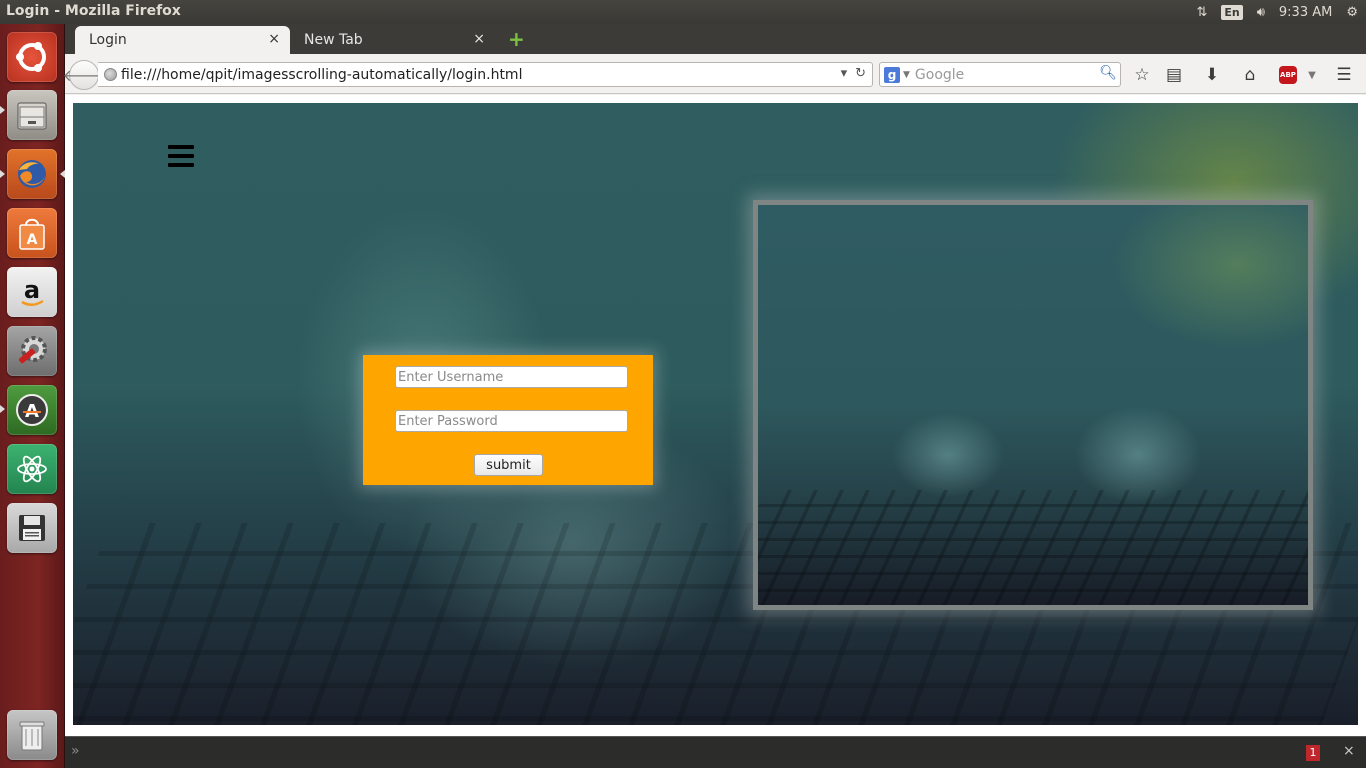  I want to click on keyboard-layout-indicator: En, so click(1232, 12).